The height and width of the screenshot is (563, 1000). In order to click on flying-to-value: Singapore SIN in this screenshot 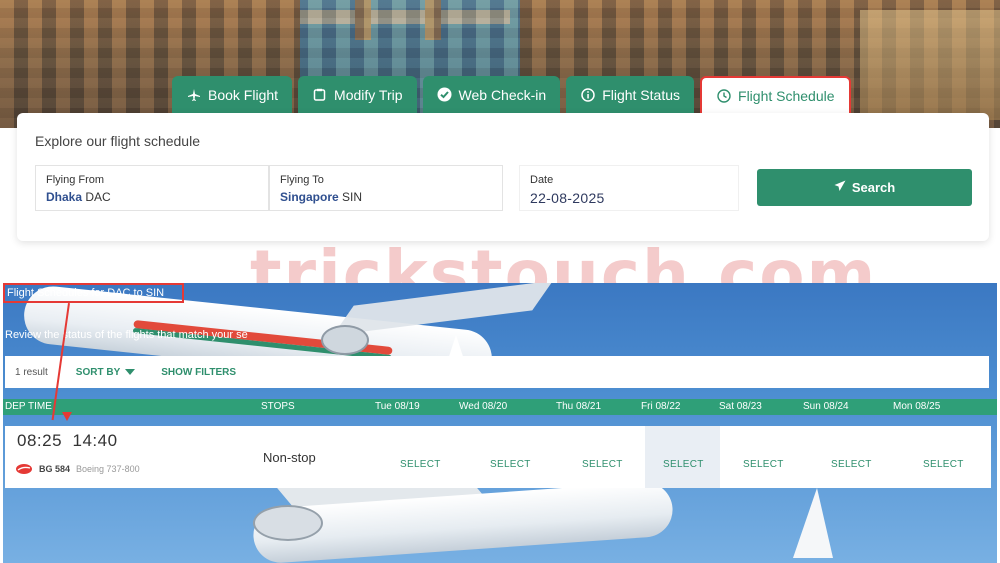, I will do `click(386, 197)`.